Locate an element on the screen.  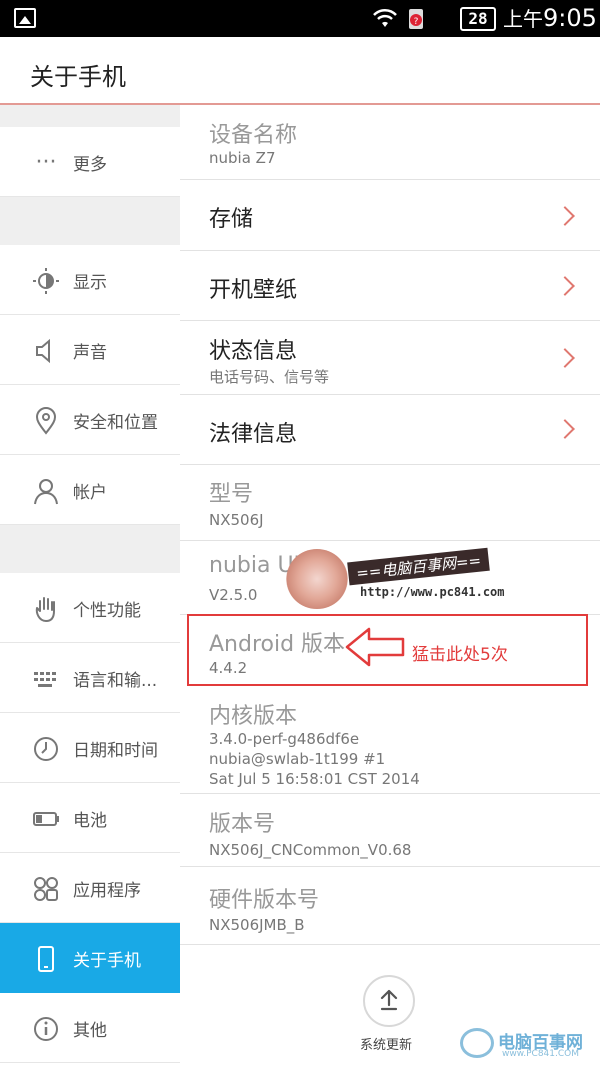
speaker-icon is located at coordinates (43, 351).